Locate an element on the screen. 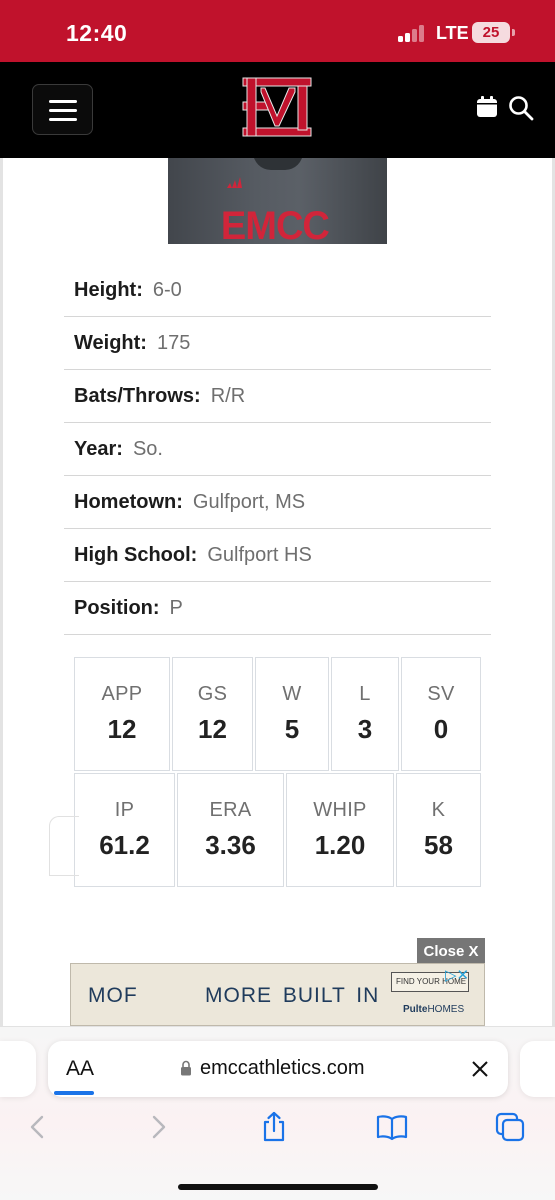 The height and width of the screenshot is (1200, 555). bio-row-high-school: High School: Gulfport HS is located at coordinates (277, 555).